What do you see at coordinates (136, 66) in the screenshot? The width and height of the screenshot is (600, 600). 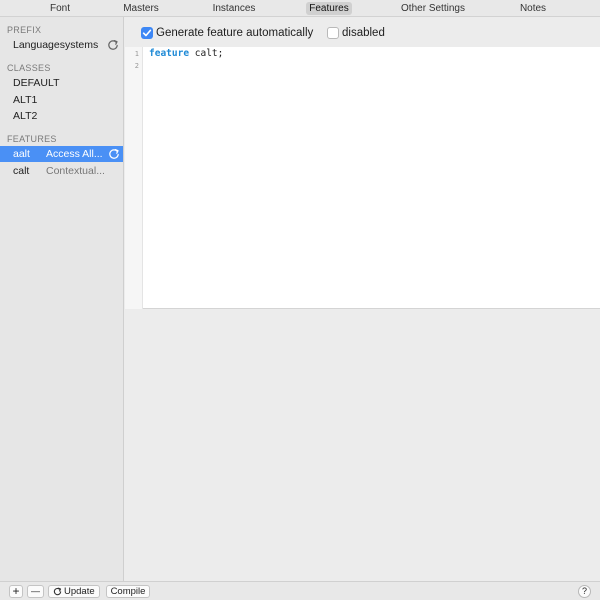 I see `line-number: 2` at bounding box center [136, 66].